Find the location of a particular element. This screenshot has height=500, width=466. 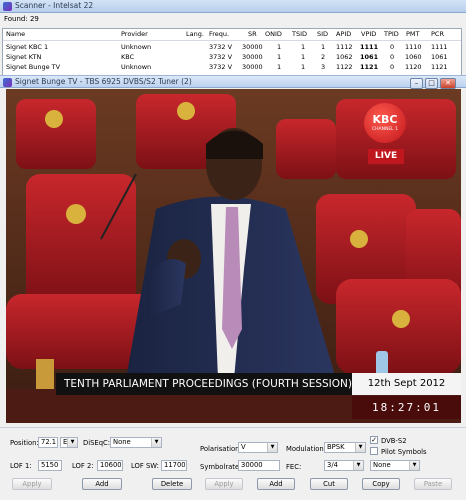

cell-provider: KBC is located at coordinates (128, 57).